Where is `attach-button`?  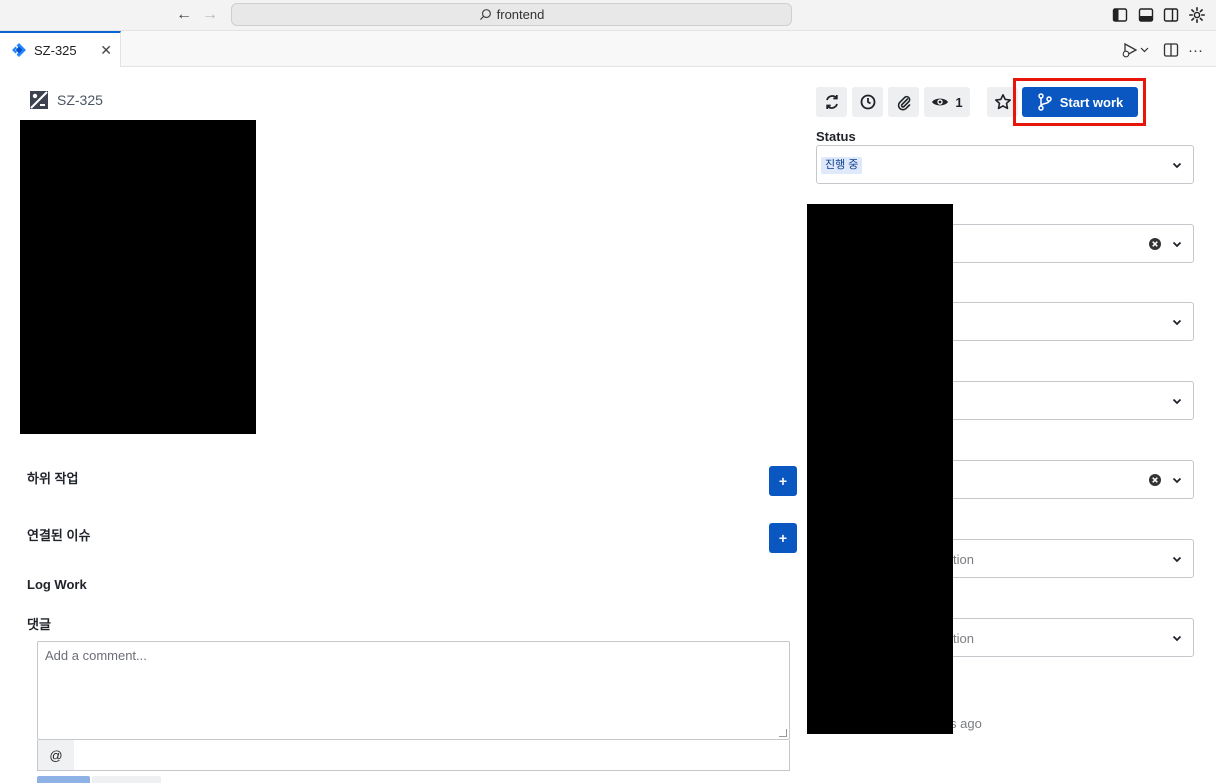 attach-button is located at coordinates (903, 102).